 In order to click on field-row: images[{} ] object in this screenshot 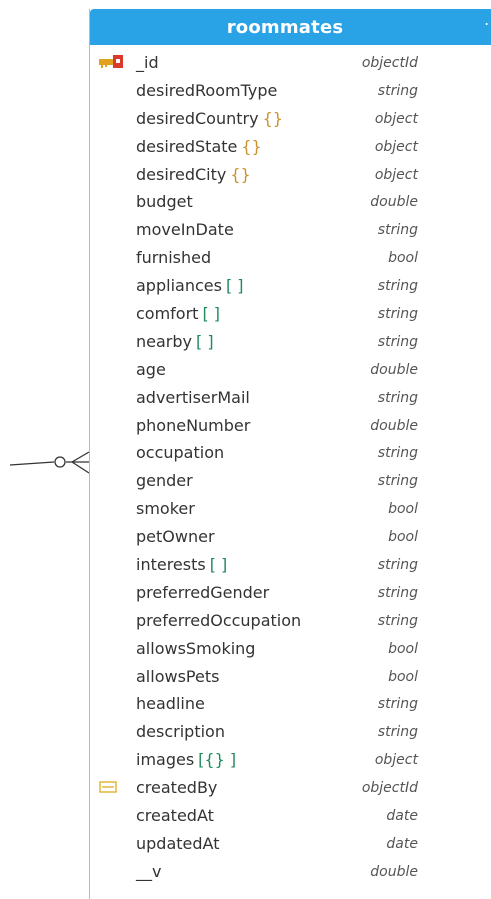, I will do `click(290, 760)`.